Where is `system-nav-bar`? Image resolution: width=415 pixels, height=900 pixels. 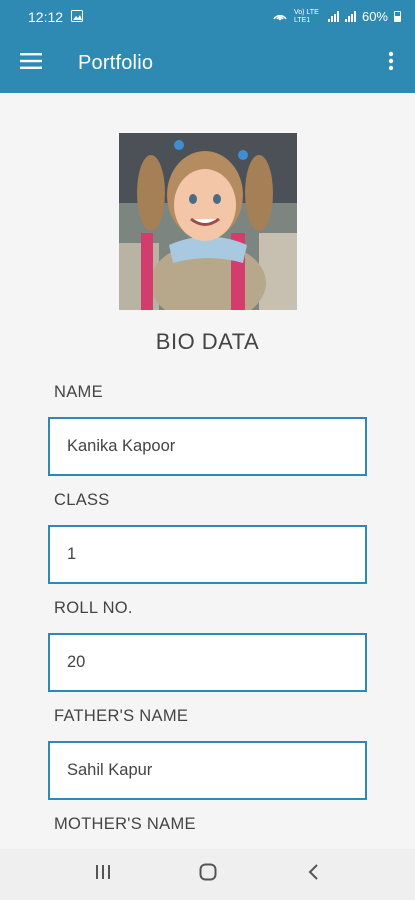
system-nav-bar is located at coordinates (207, 874).